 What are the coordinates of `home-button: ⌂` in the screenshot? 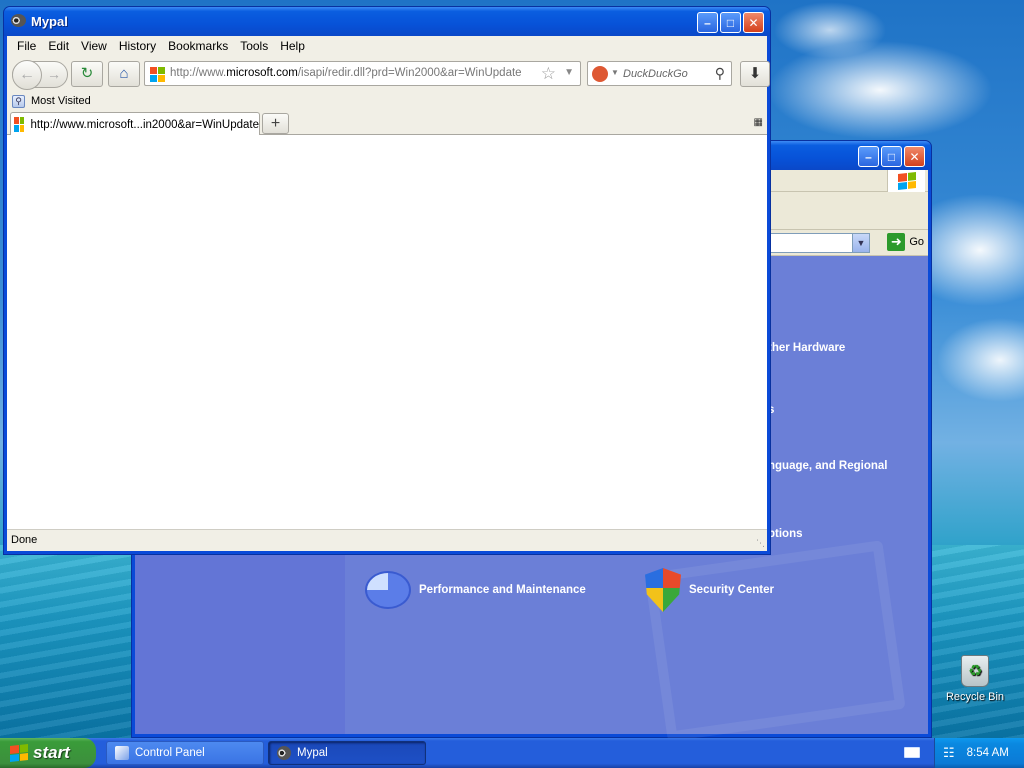 It's located at (124, 74).